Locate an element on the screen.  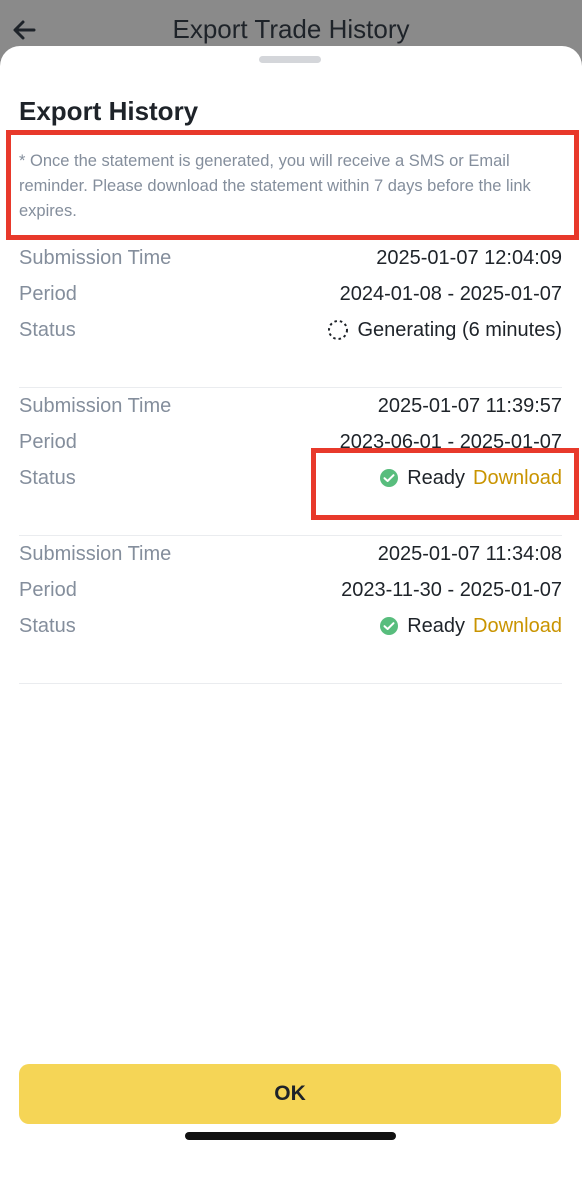
status-value: Ready Download is located at coordinates (470, 626).